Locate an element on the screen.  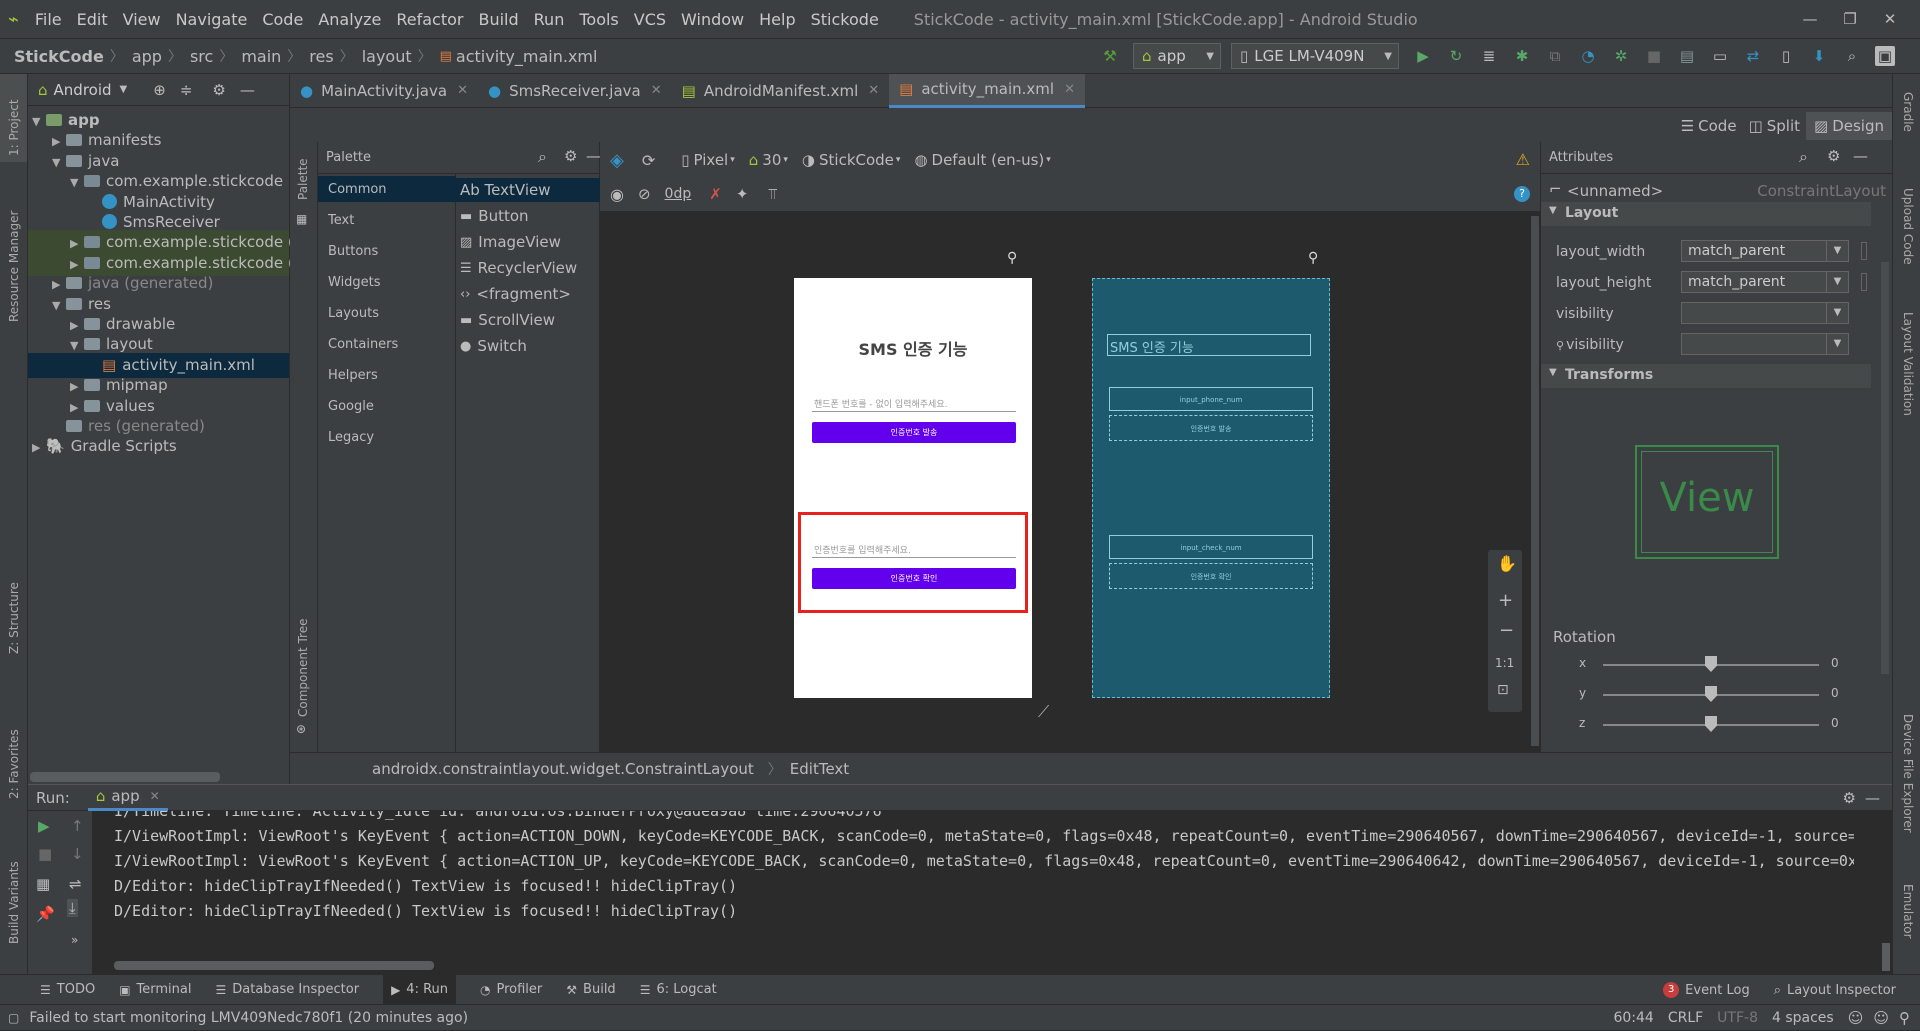
tab-activity-main-xml: ▤ activity_main.xml ✕ is located at coordinates (987, 90).